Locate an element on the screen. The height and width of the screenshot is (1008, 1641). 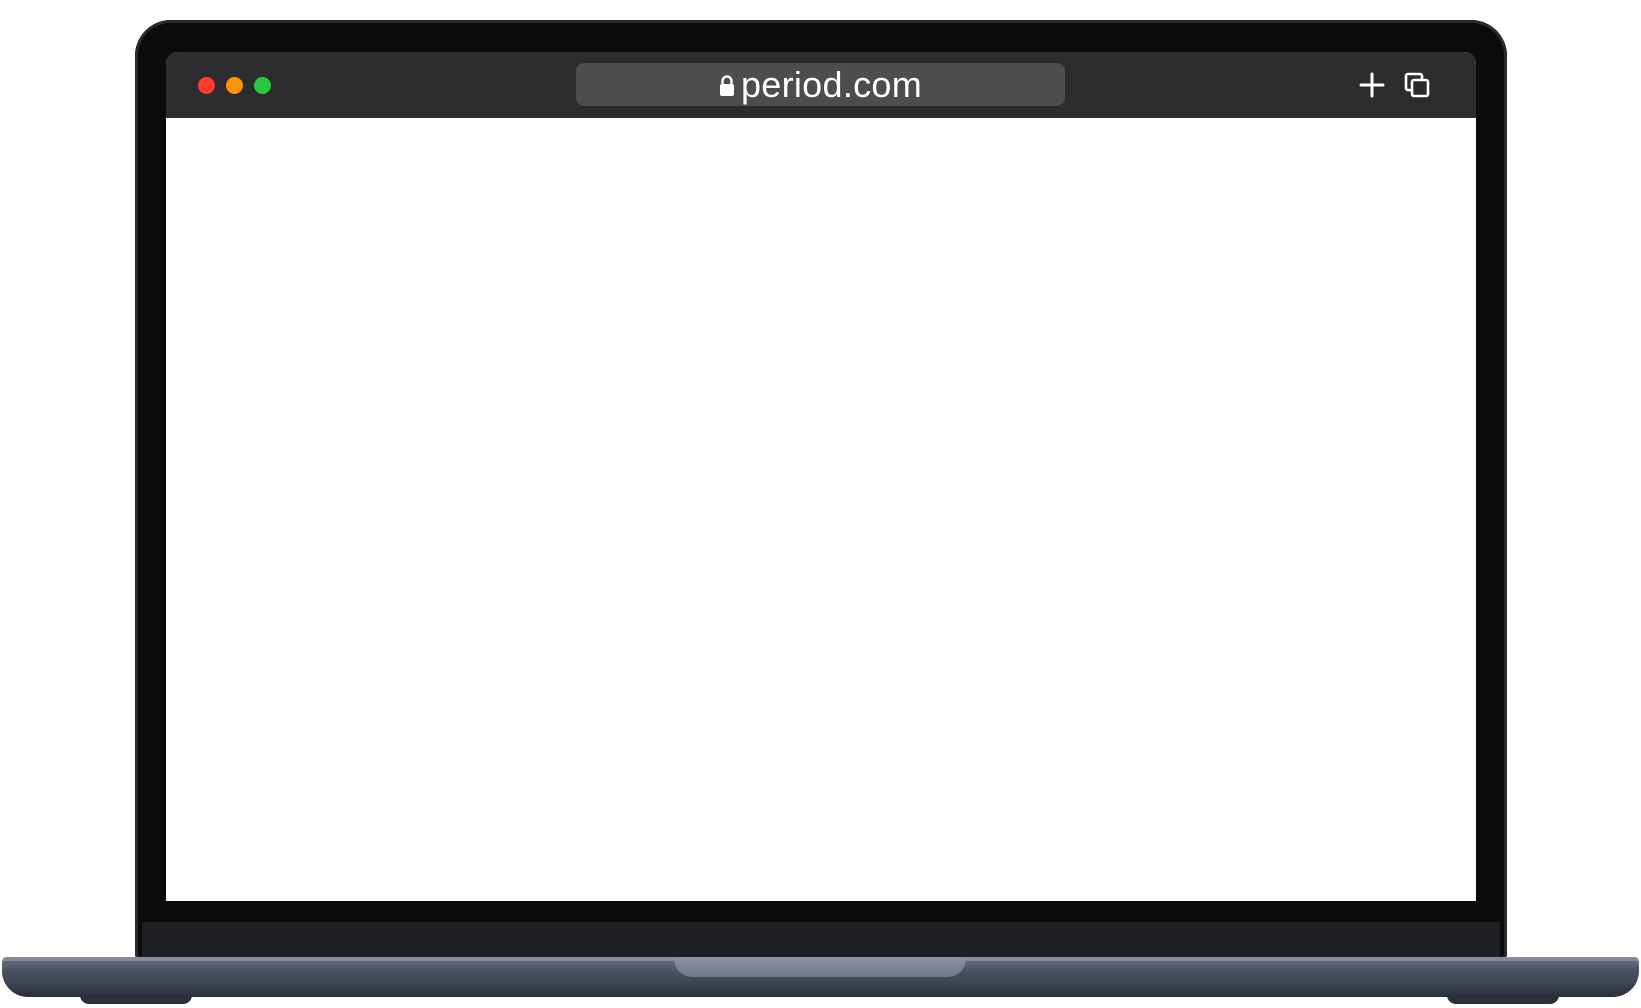
minimize-window-button is located at coordinates (234, 85).